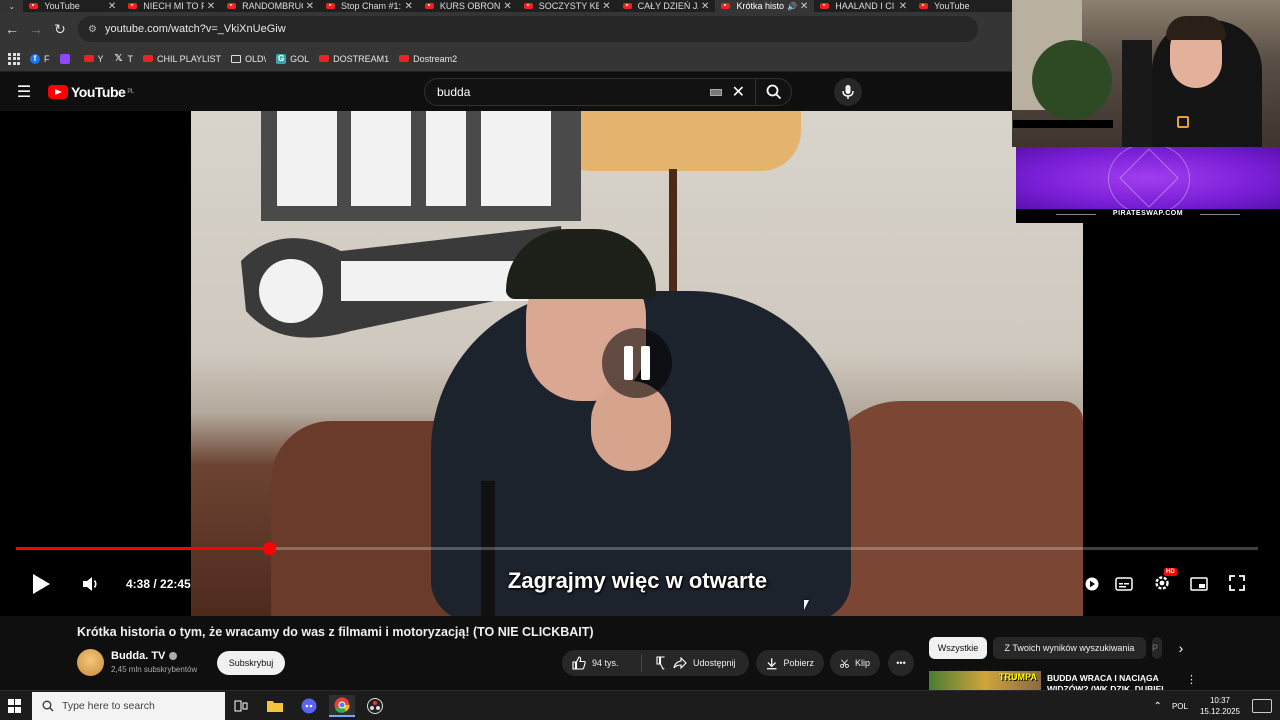 The height and width of the screenshot is (720, 1280). I want to click on share-icon, so click(680, 663).